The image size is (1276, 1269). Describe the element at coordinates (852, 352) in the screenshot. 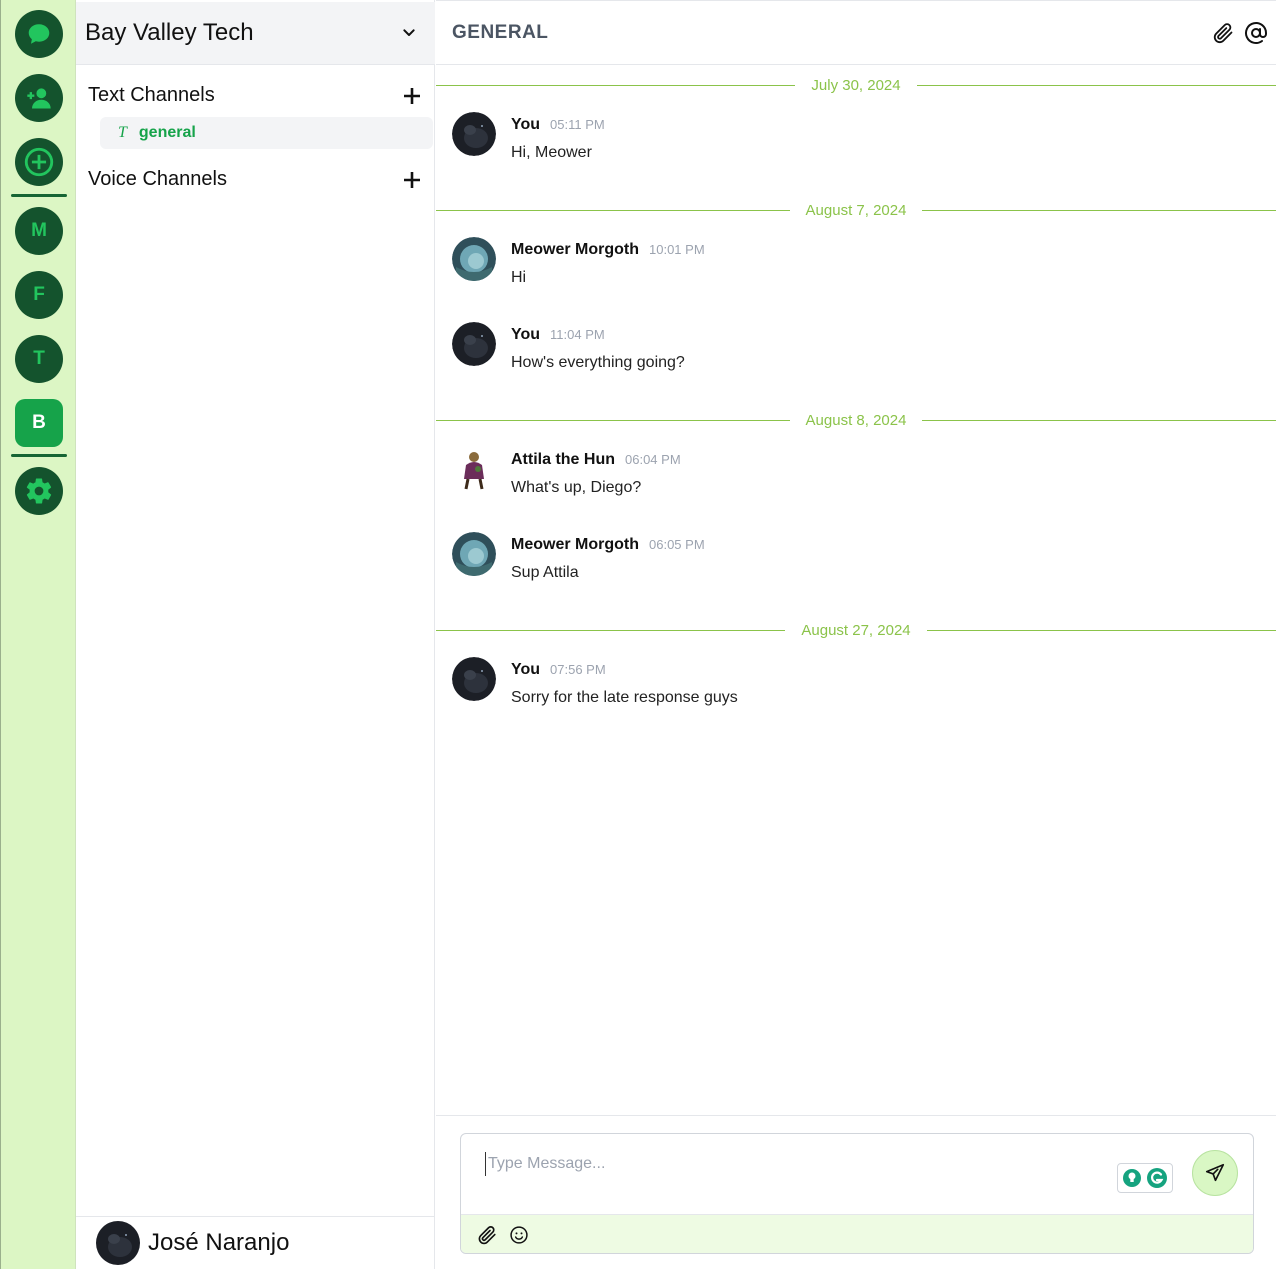

I see `message: You 11:04 PM How's everything going?` at that location.